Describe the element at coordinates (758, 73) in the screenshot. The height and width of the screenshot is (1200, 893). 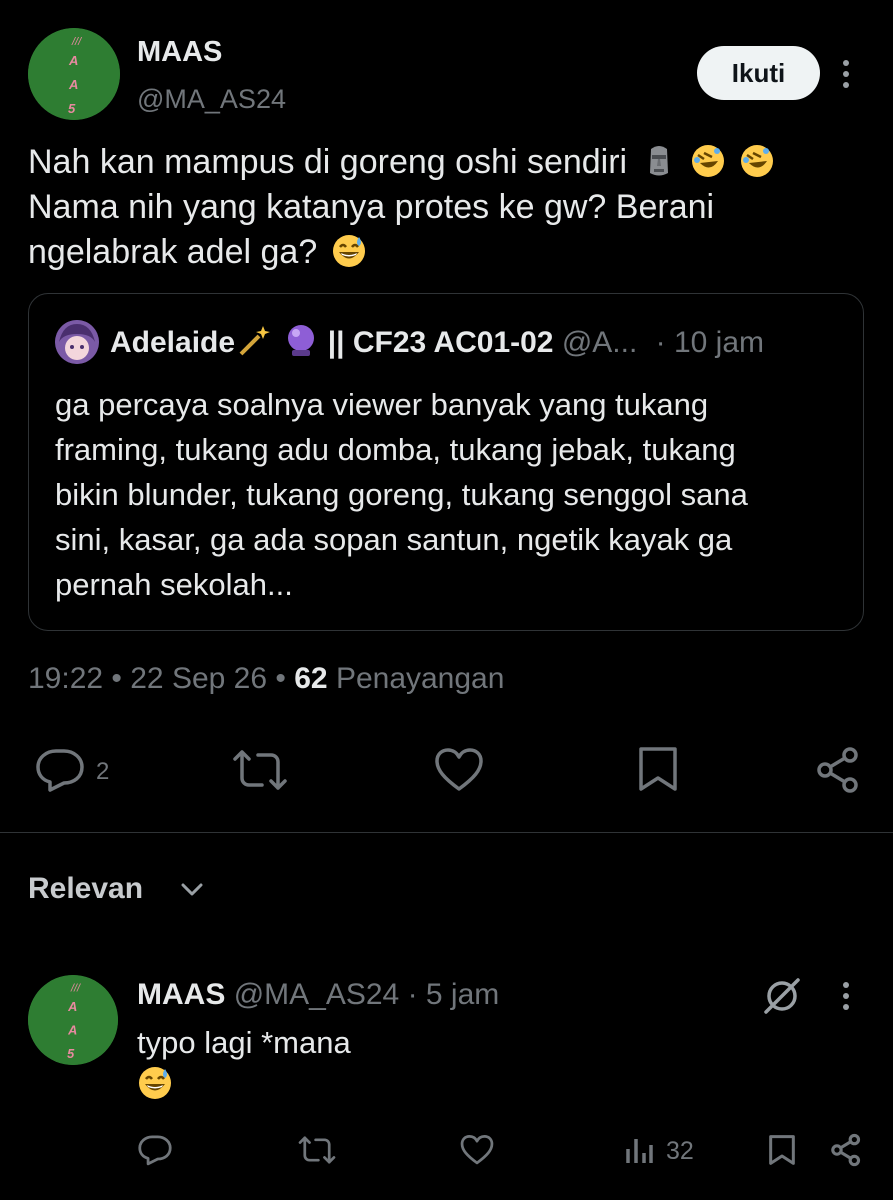
I see `follow-button: Ikuti` at that location.